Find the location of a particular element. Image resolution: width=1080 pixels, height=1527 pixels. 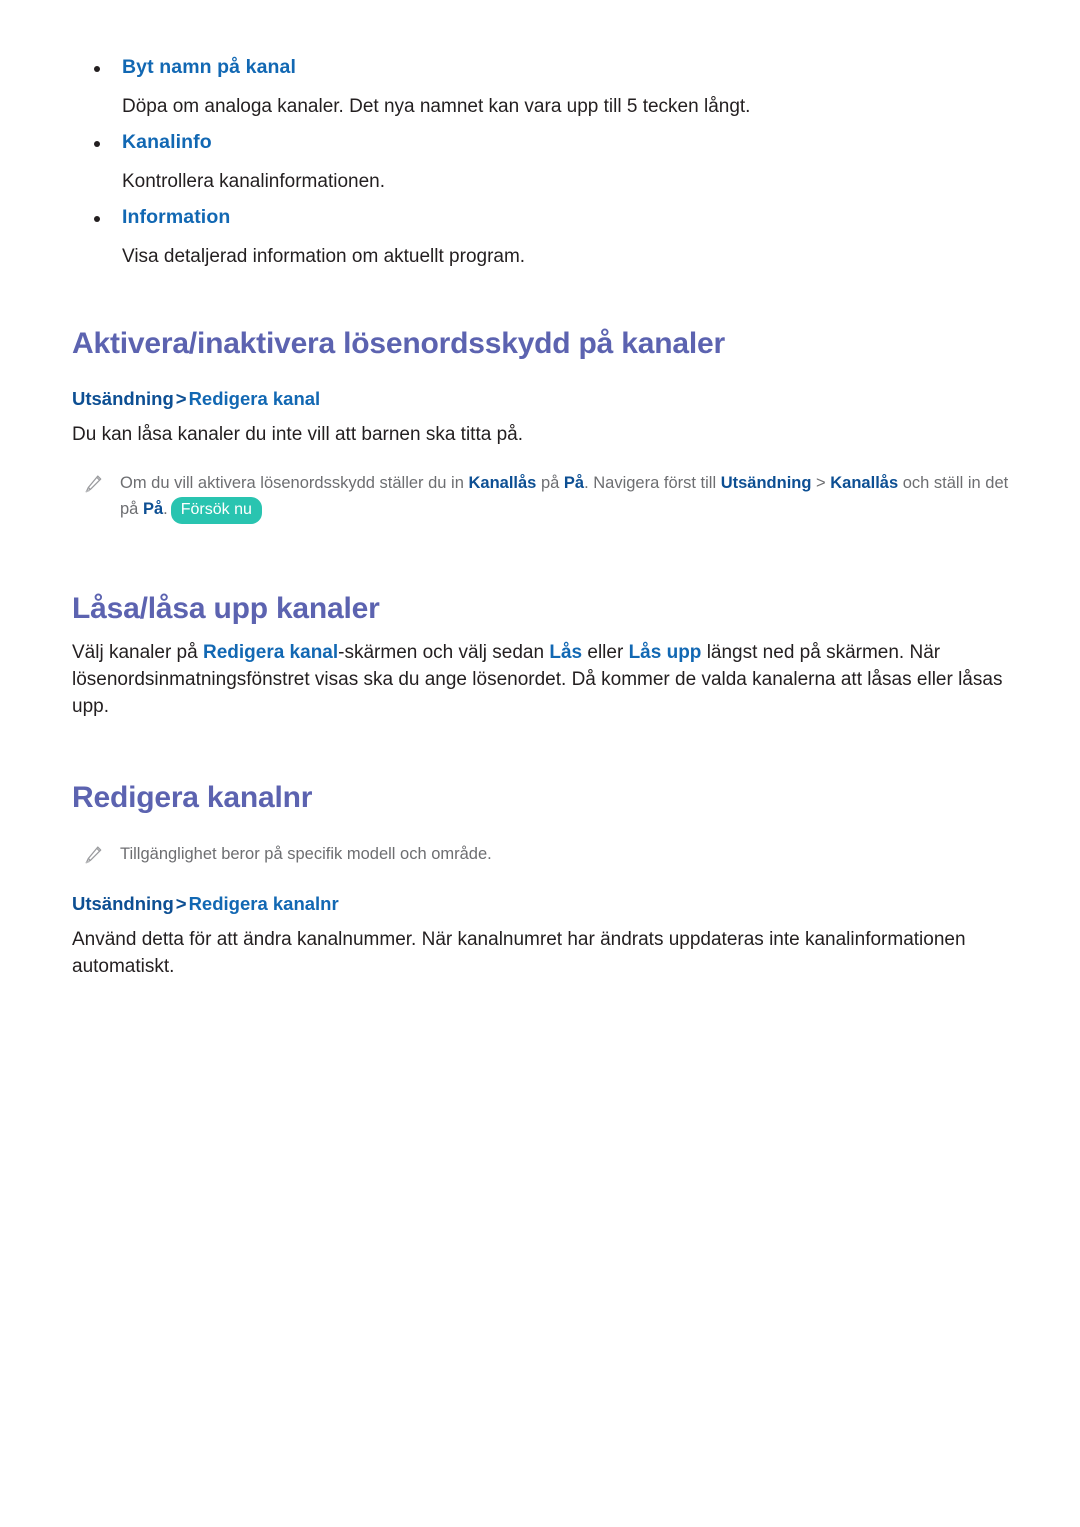

bullet-row: Information is located at coordinates (546, 218).